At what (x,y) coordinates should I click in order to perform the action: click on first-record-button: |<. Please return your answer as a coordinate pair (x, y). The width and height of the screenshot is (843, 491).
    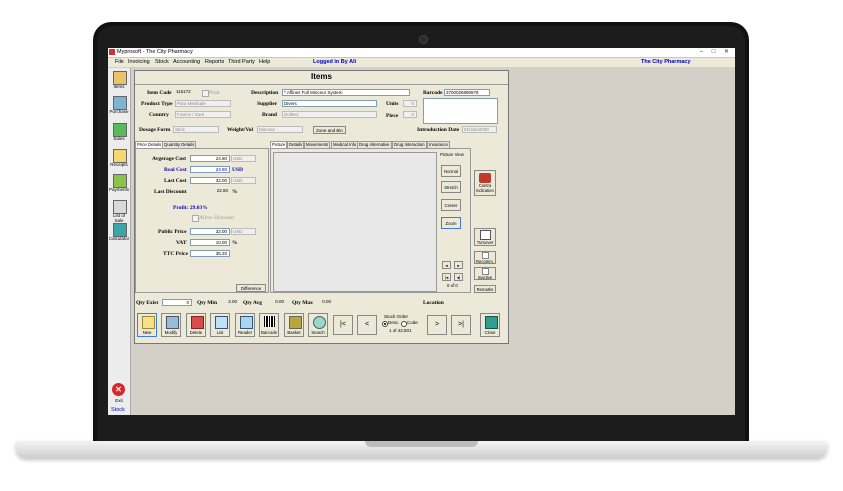
    Looking at the image, I should click on (343, 325).